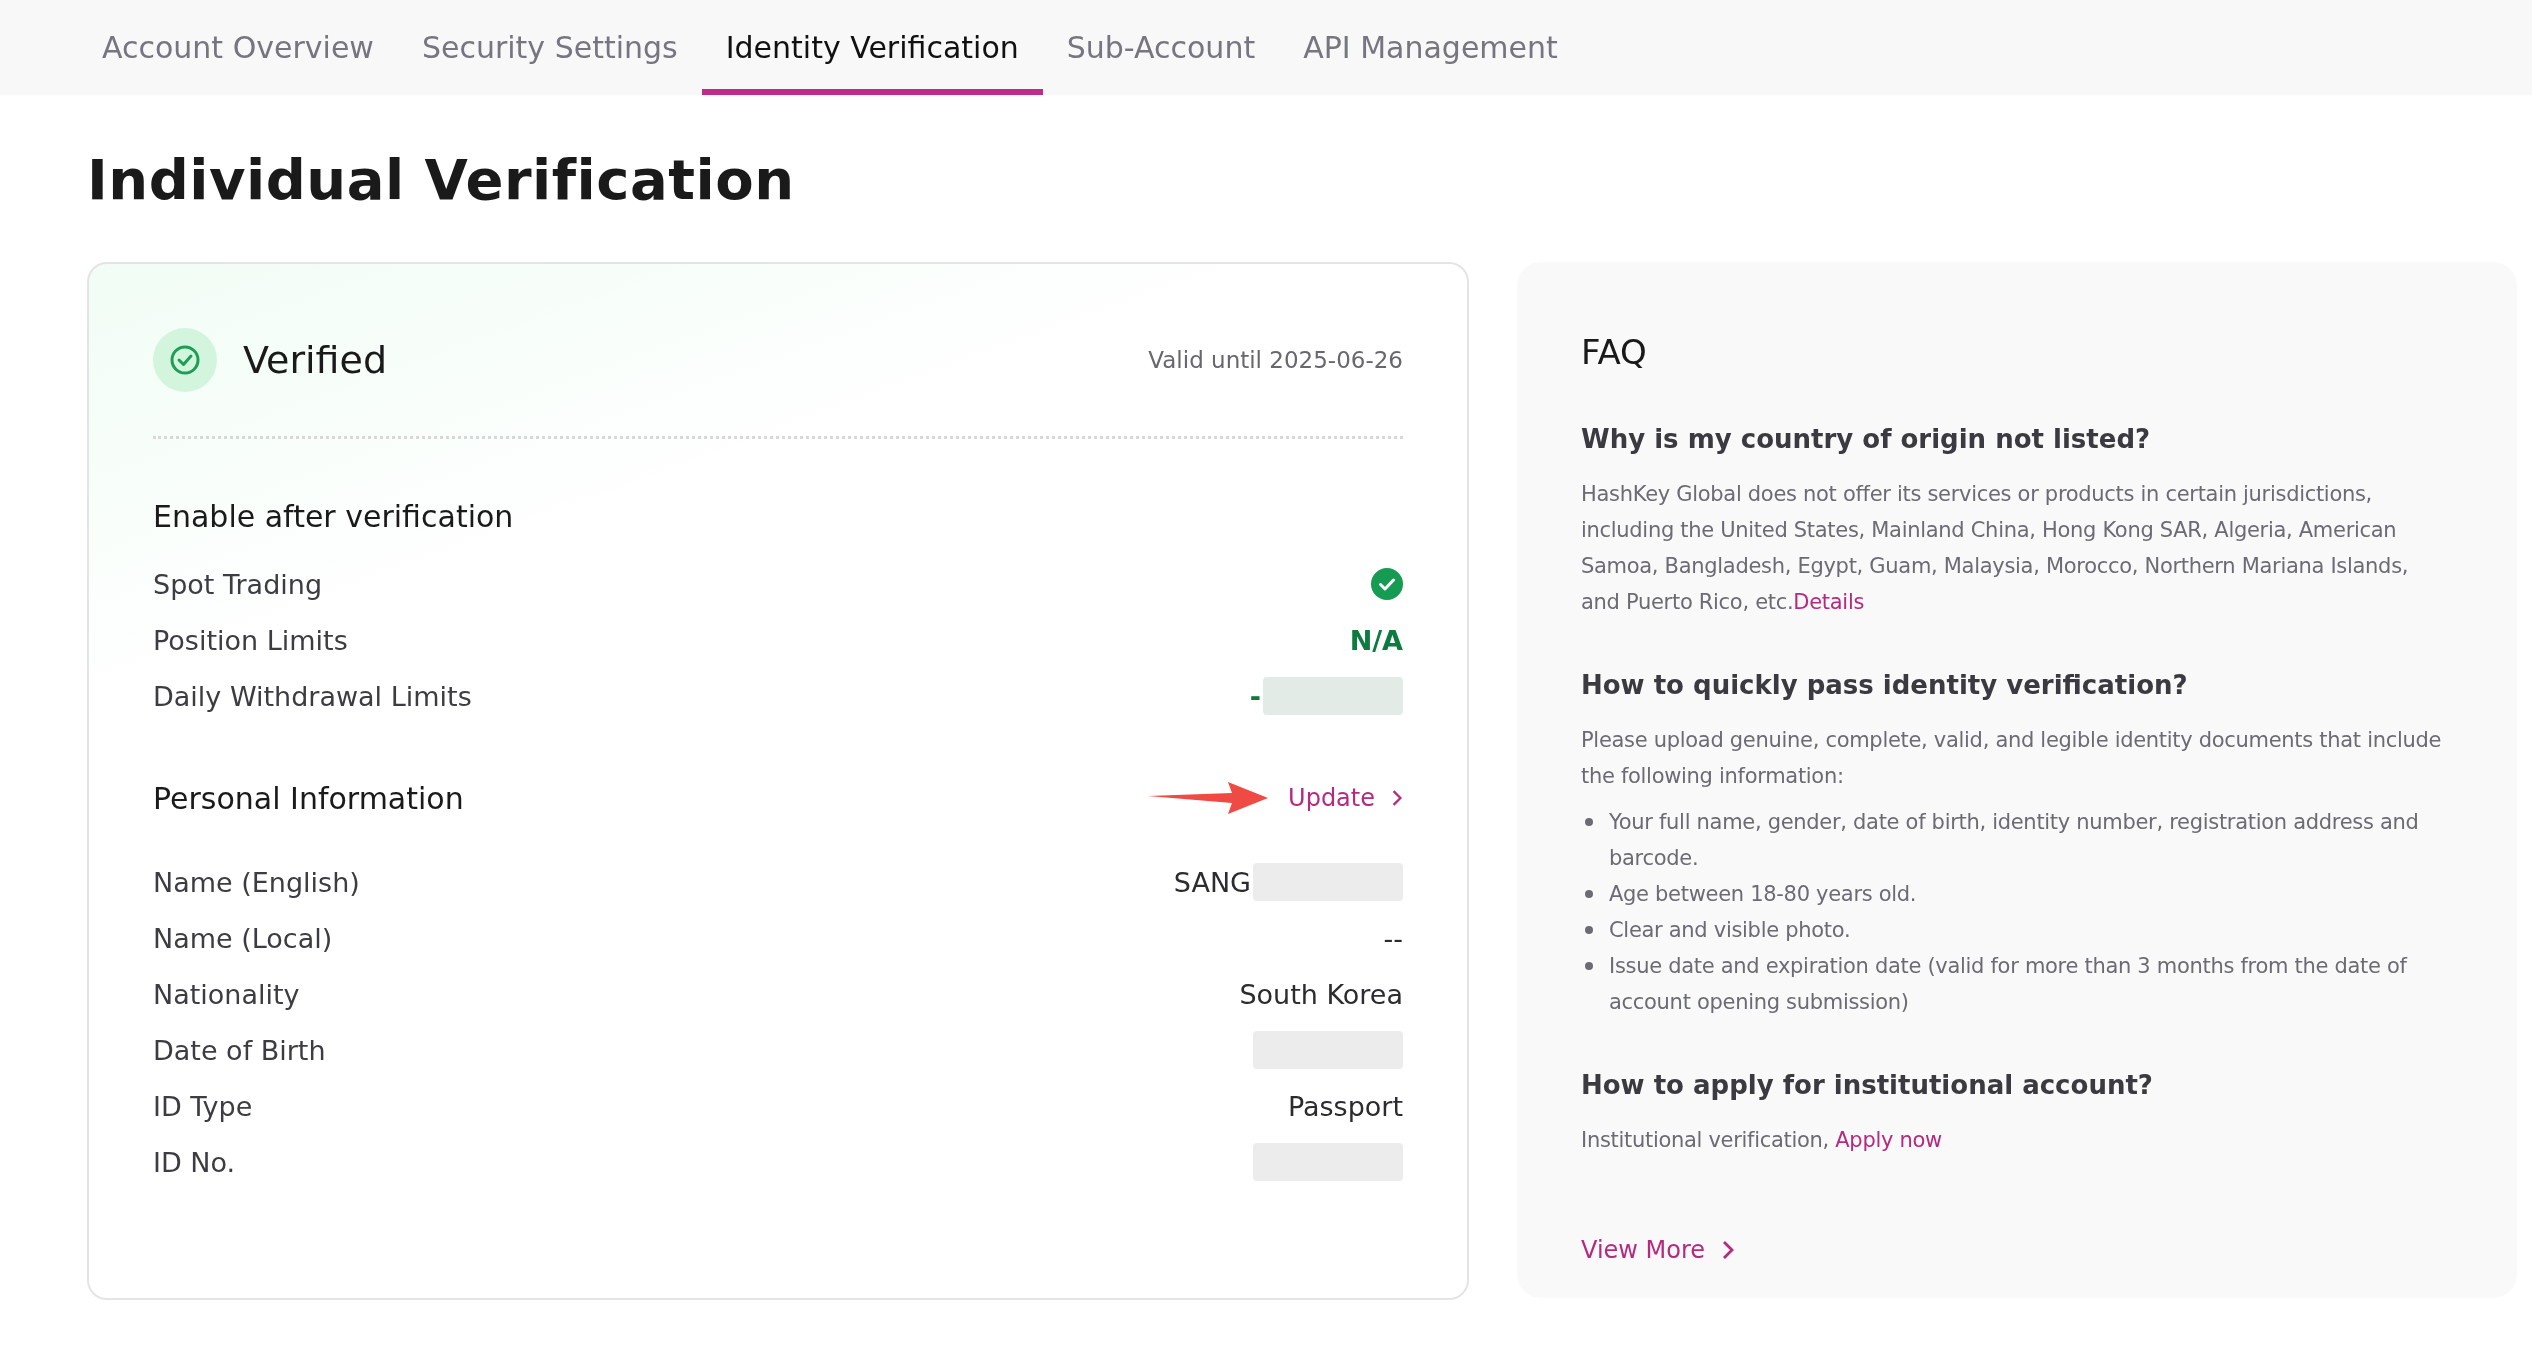 The width and height of the screenshot is (2532, 1352). What do you see at coordinates (238, 584) in the screenshot?
I see `row-label: Spot Trading` at bounding box center [238, 584].